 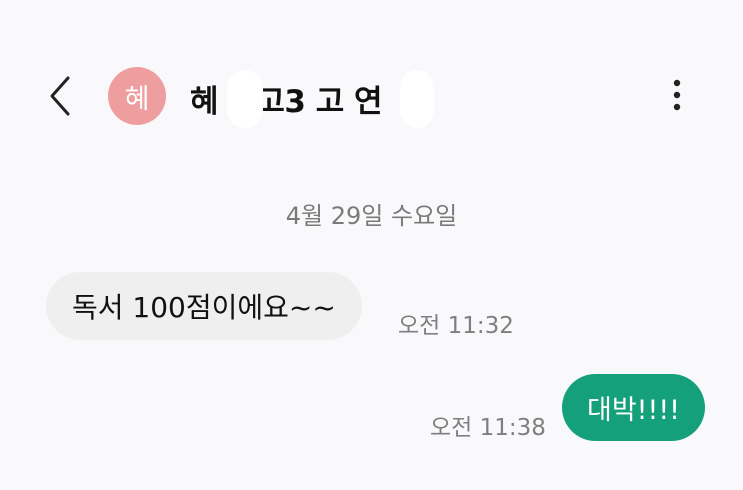 I want to click on date-separator: 4월 29일 수요일, so click(x=371, y=216).